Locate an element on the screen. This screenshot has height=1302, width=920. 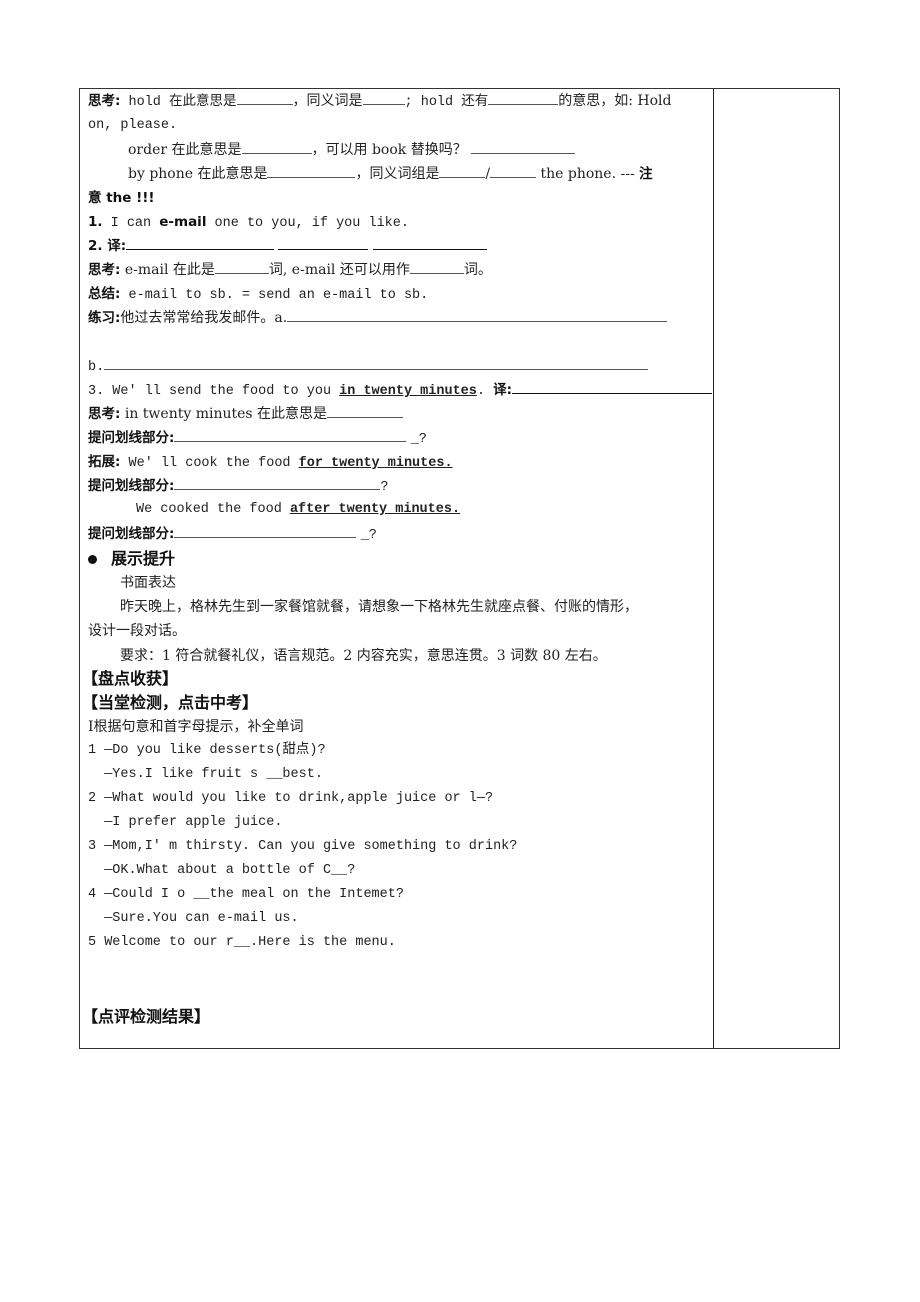
notes-column is located at coordinates (776, 568).